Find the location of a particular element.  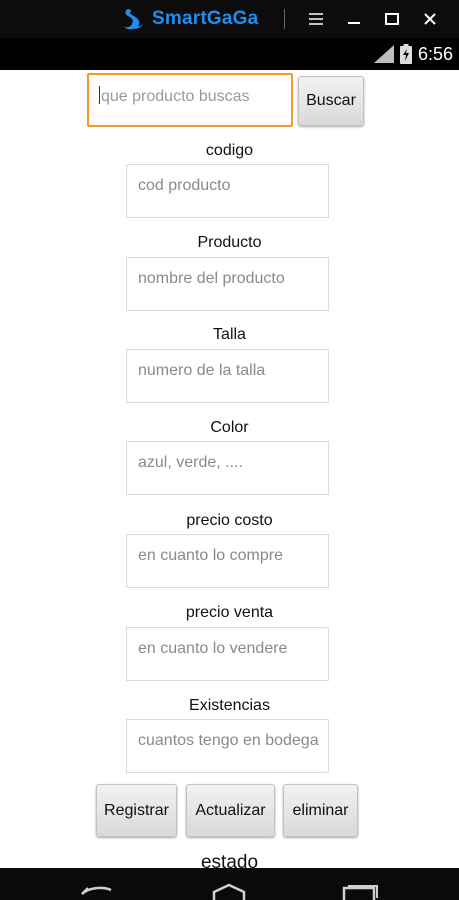

precio-costo-label: precio costo is located at coordinates (229, 520).